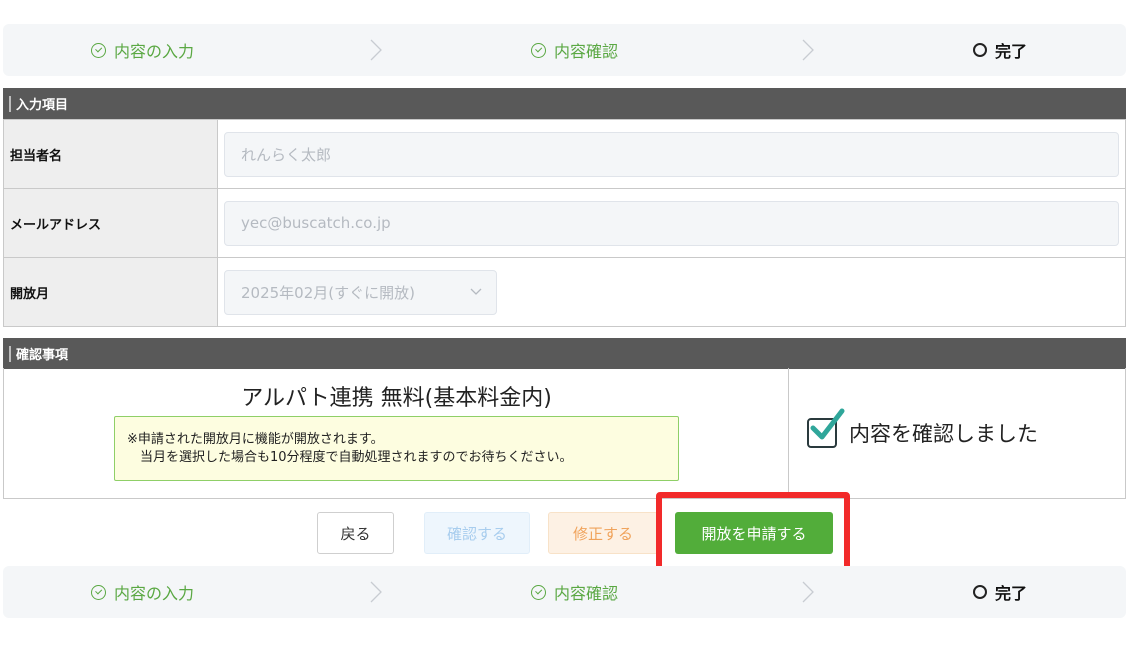 This screenshot has height=645, width=1129. Describe the element at coordinates (477, 533) in the screenshot. I see `confirm-button: 確認する` at that location.